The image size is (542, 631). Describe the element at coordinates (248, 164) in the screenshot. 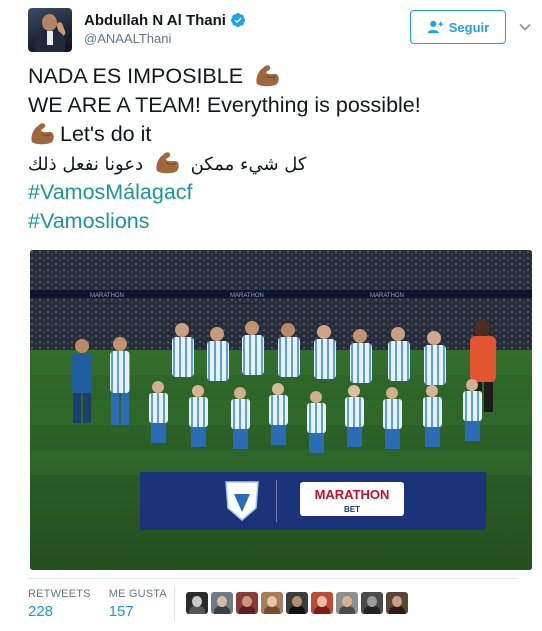

I see `arabic-text-left: كل شيء ممكن` at that location.